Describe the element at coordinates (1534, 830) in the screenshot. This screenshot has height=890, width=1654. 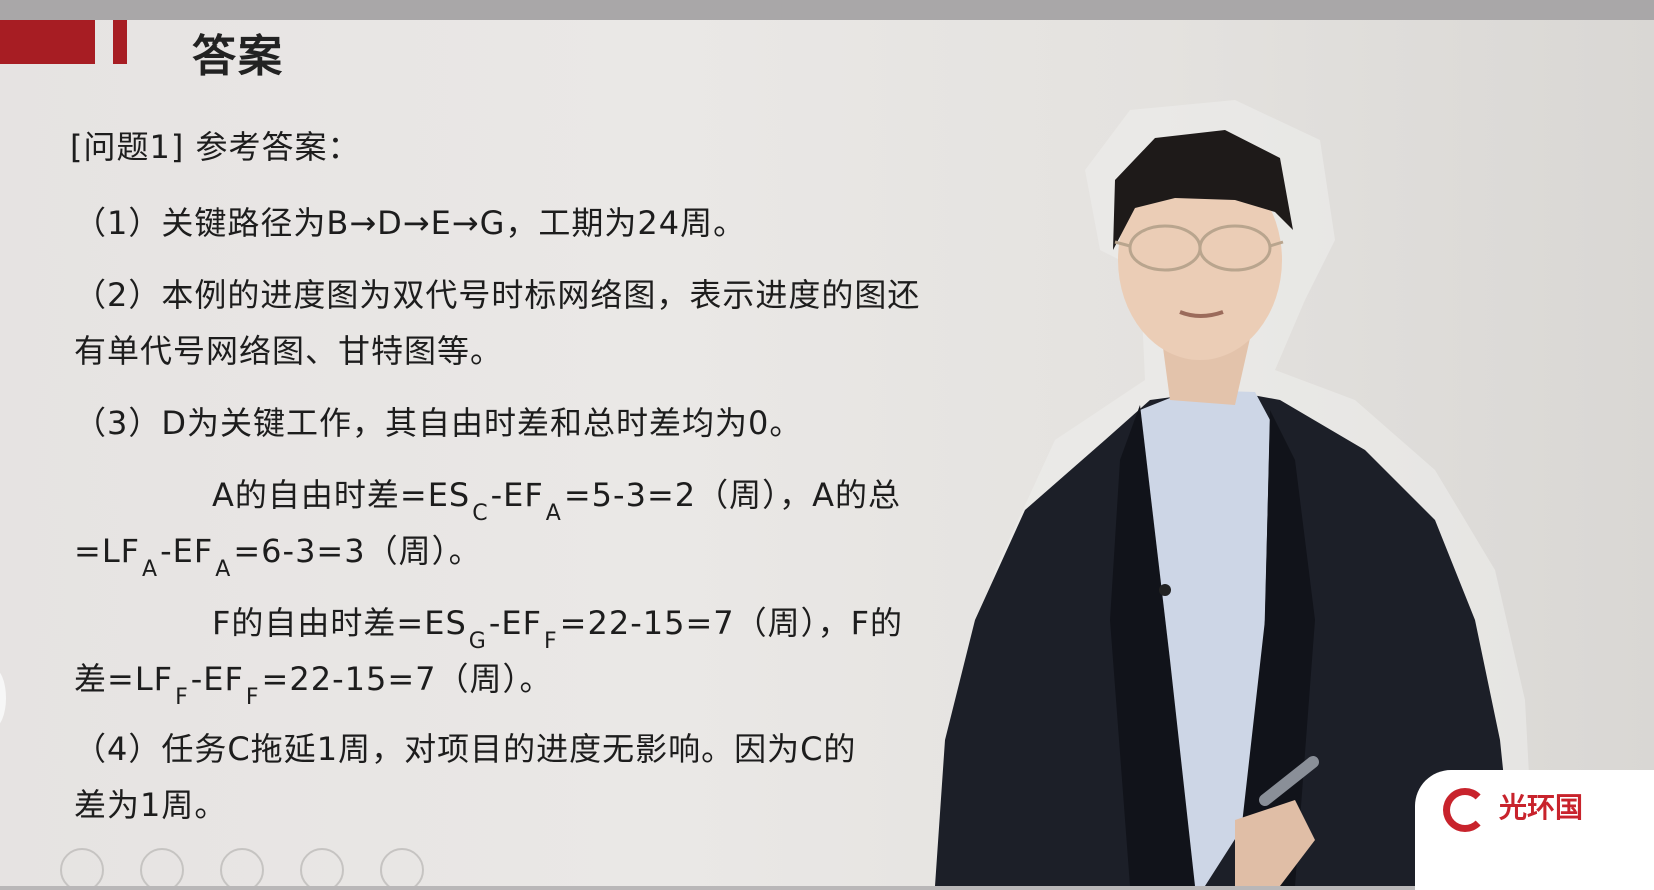
I see `brand-logo: 光环国` at that location.